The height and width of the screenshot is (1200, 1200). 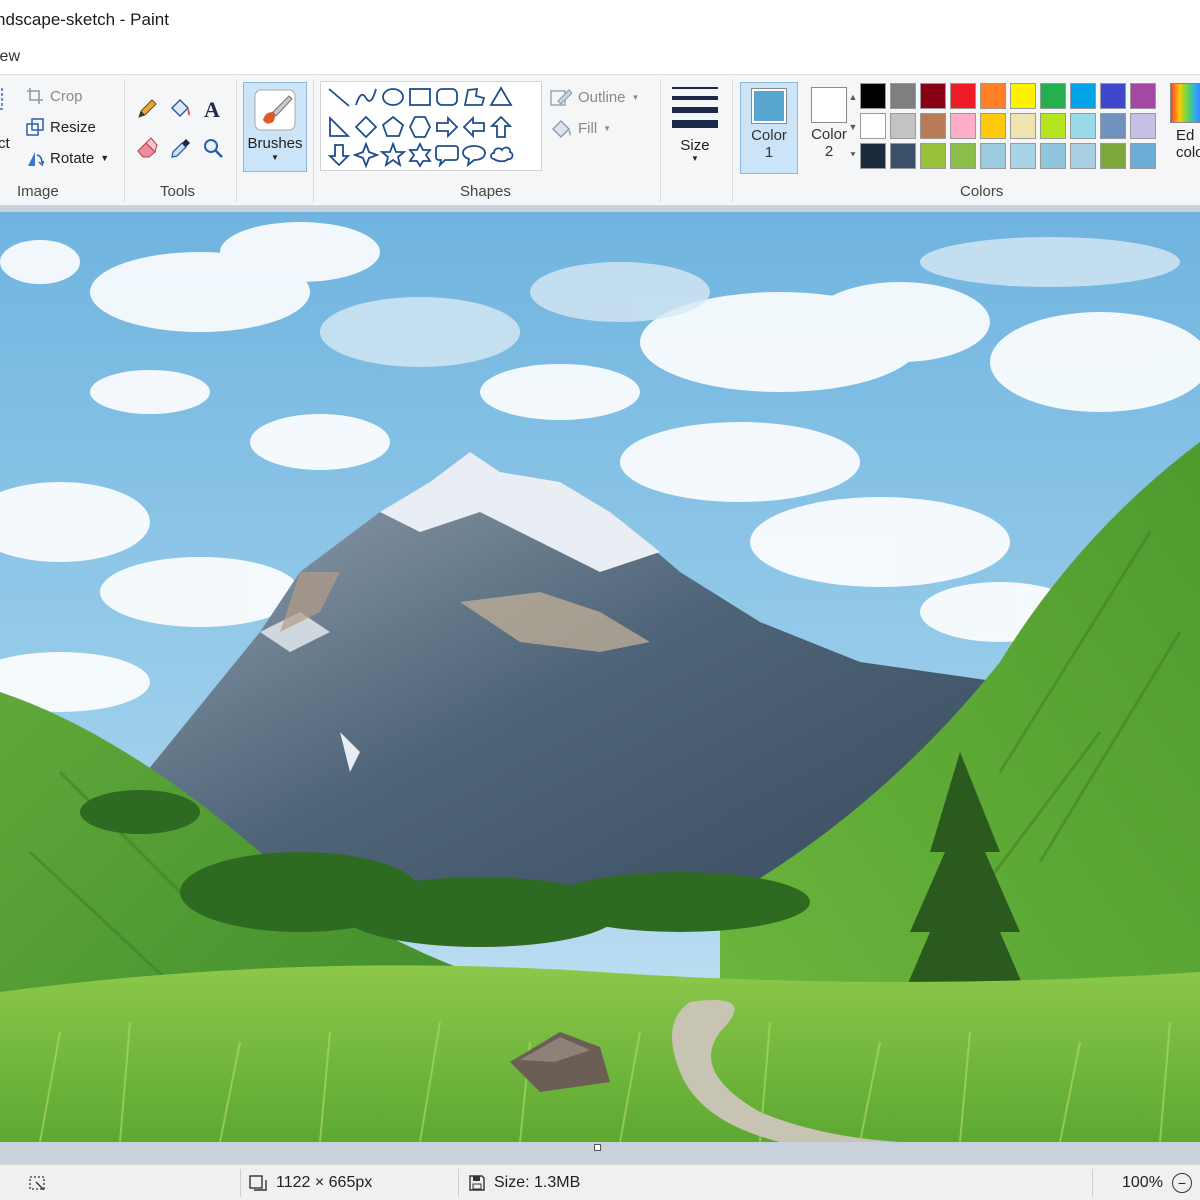 What do you see at coordinates (695, 129) in the screenshot?
I see `size-button: Size ▼` at bounding box center [695, 129].